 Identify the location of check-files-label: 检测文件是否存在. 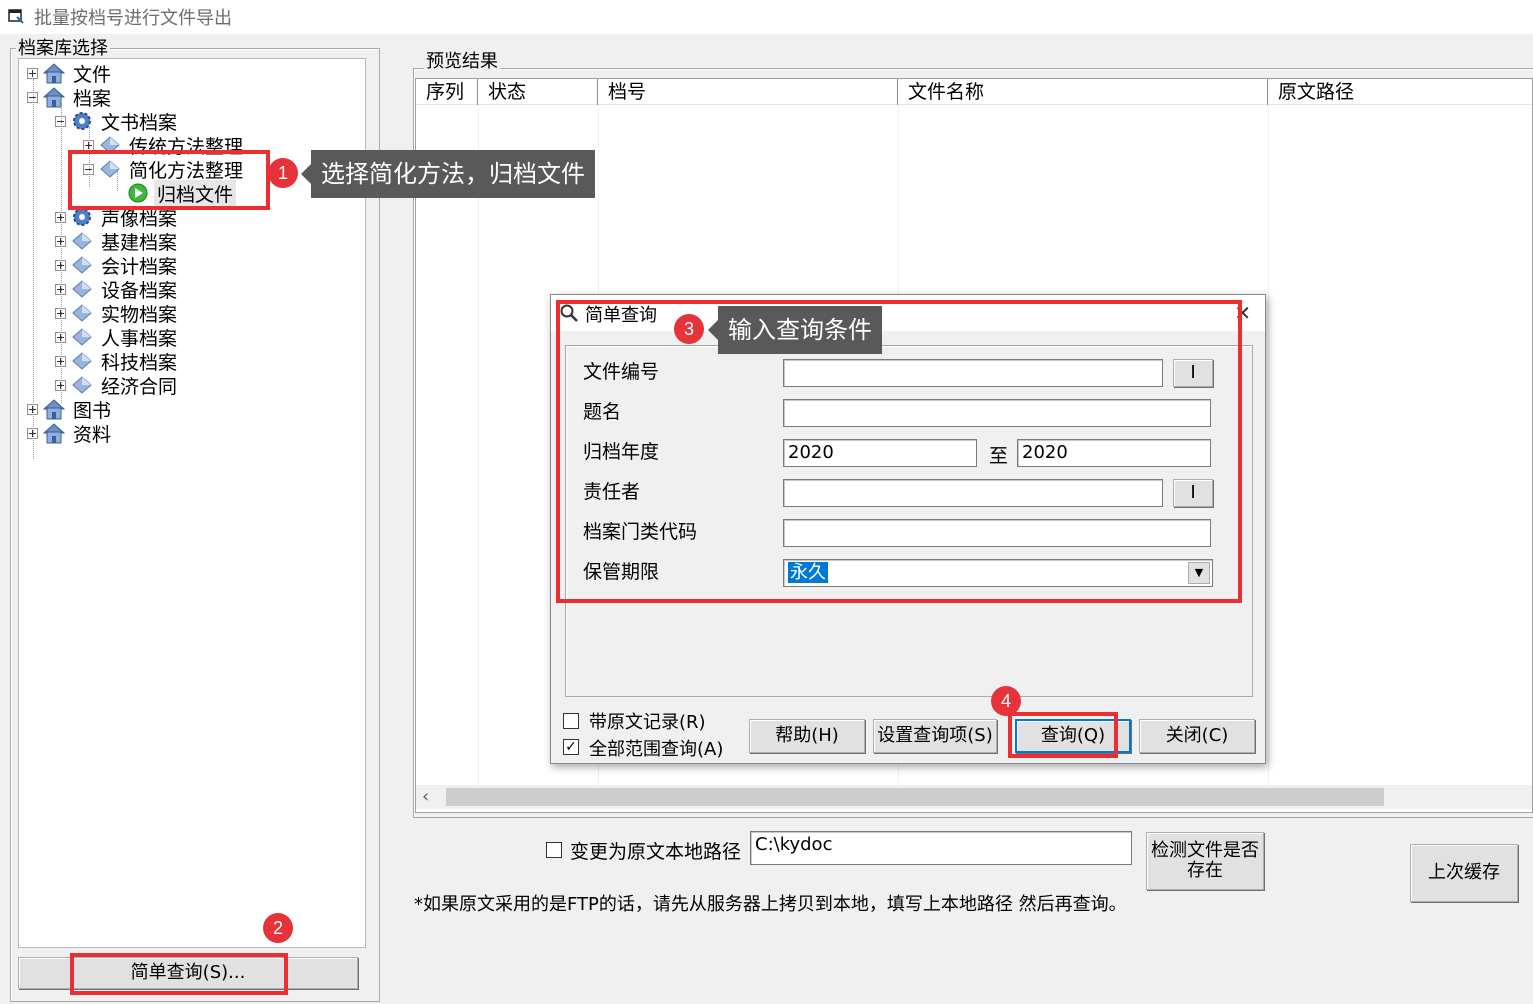
(1205, 860).